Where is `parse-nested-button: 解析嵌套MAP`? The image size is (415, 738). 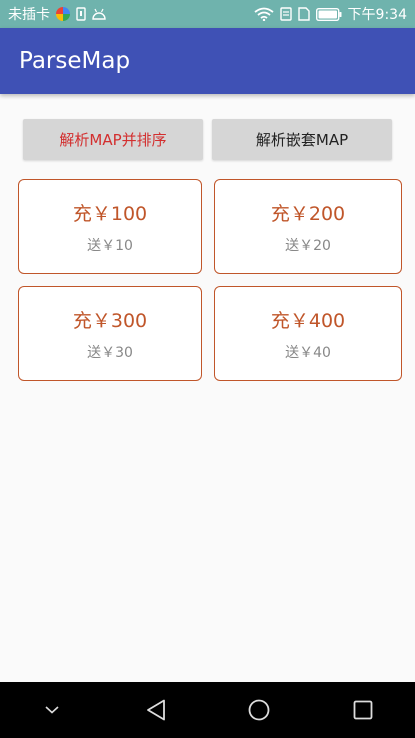
parse-nested-button: 解析嵌套MAP is located at coordinates (302, 139).